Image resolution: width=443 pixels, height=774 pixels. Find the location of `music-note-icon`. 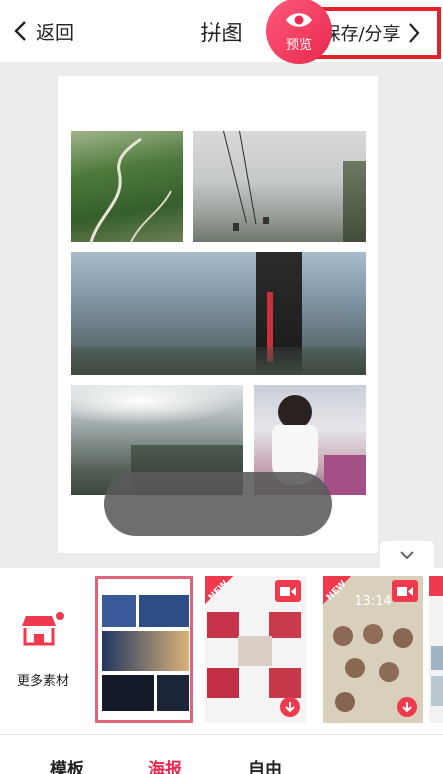

music-note-icon is located at coordinates (218, 19).